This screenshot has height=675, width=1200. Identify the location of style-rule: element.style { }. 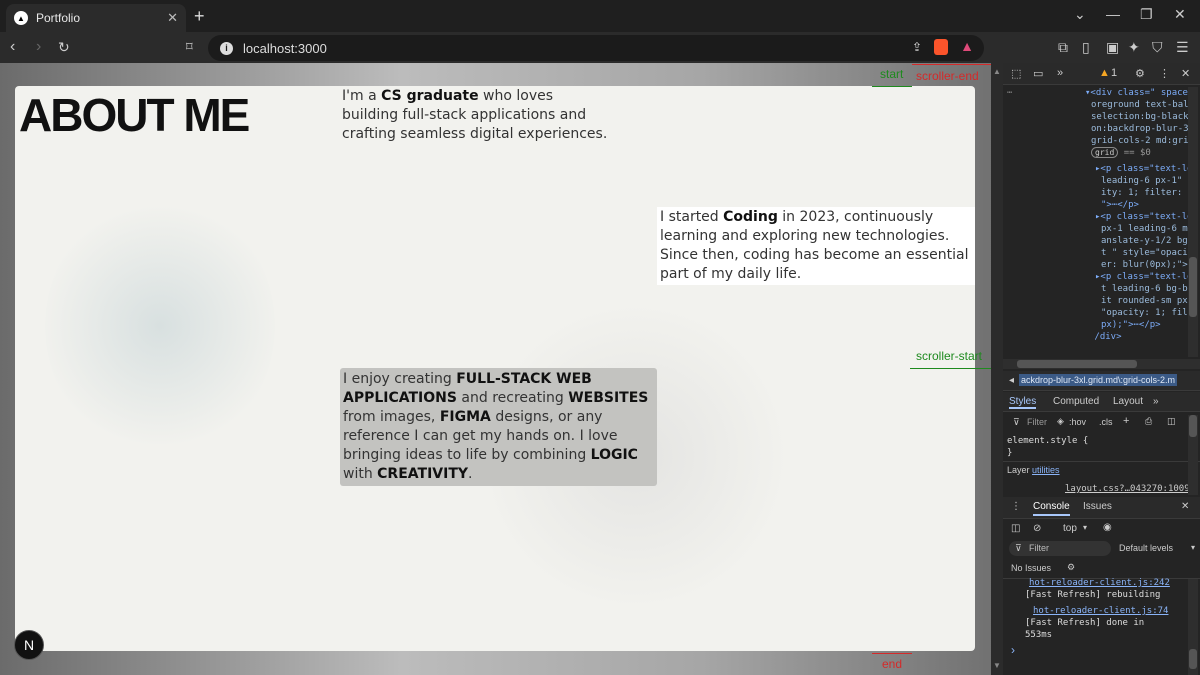
(1097, 447).